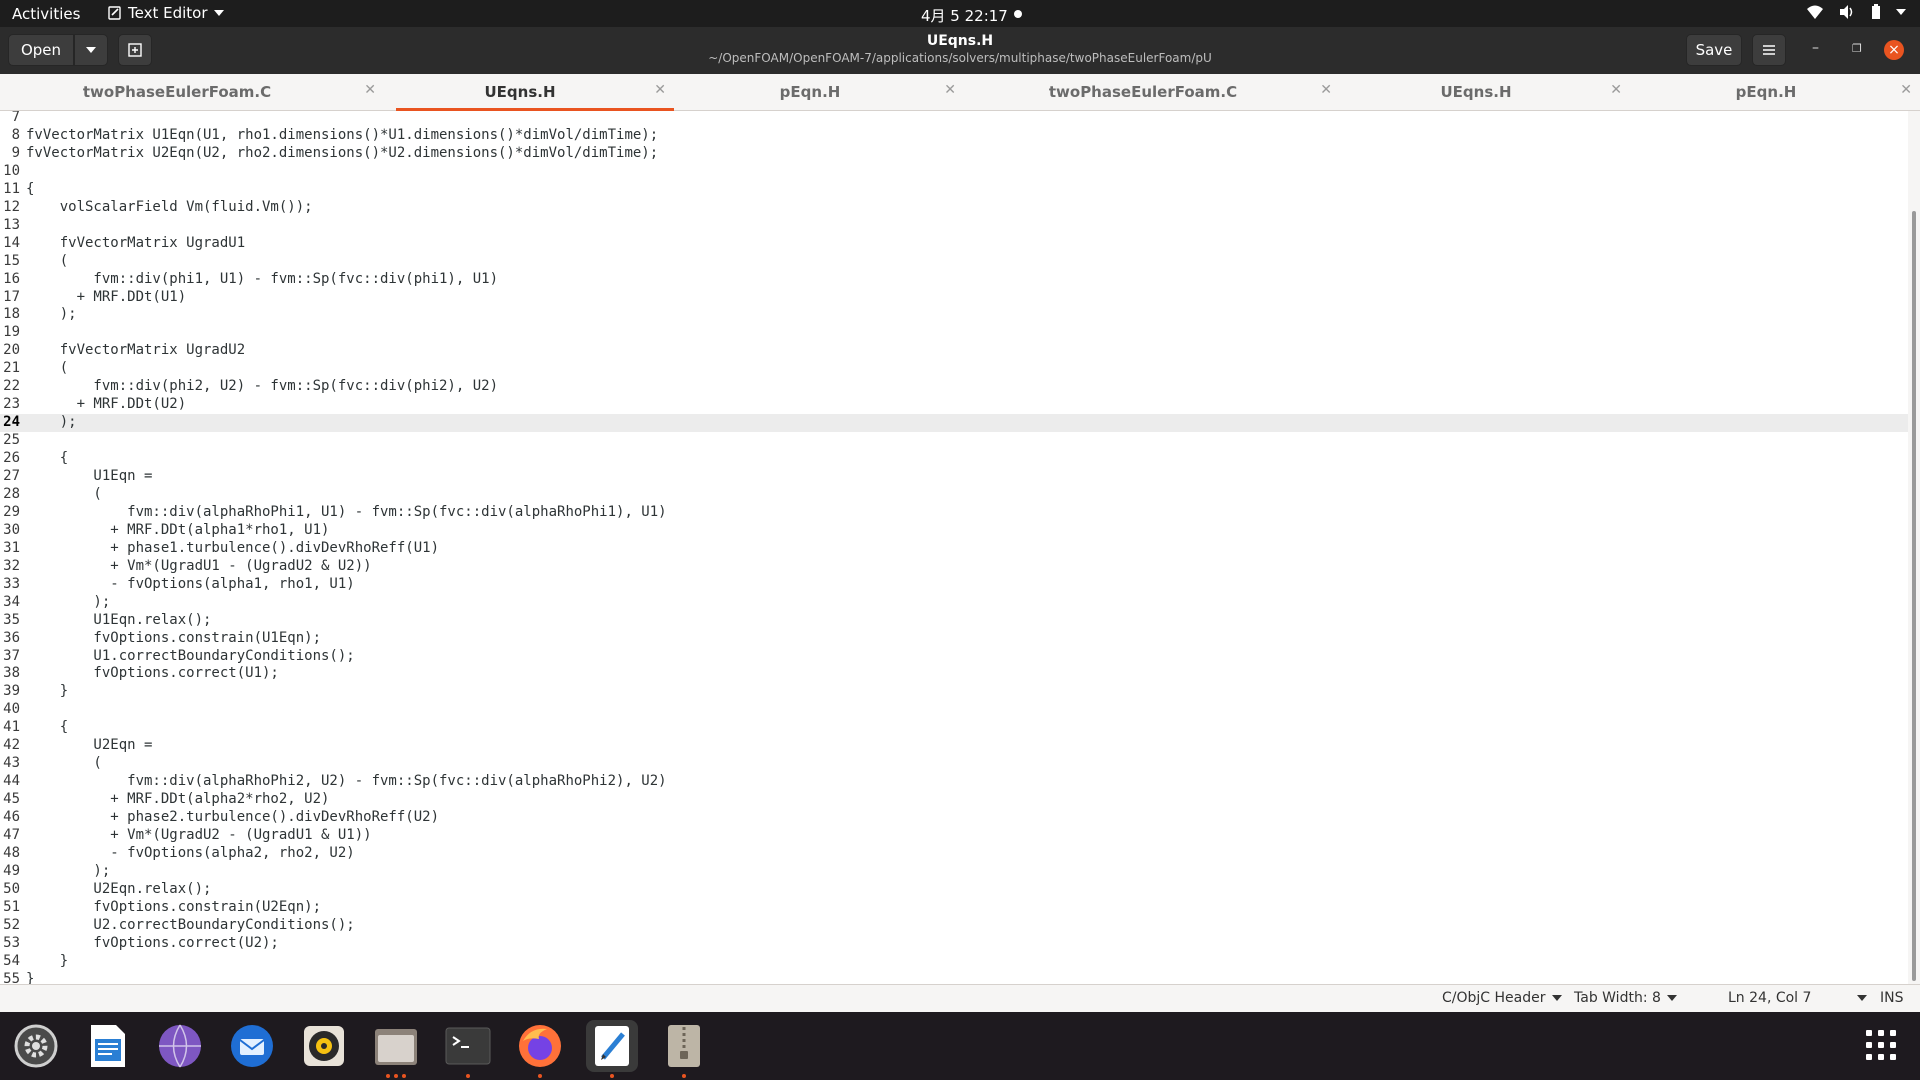 The image size is (1920, 1080). What do you see at coordinates (36, 1046) in the screenshot?
I see `dock-settings` at bounding box center [36, 1046].